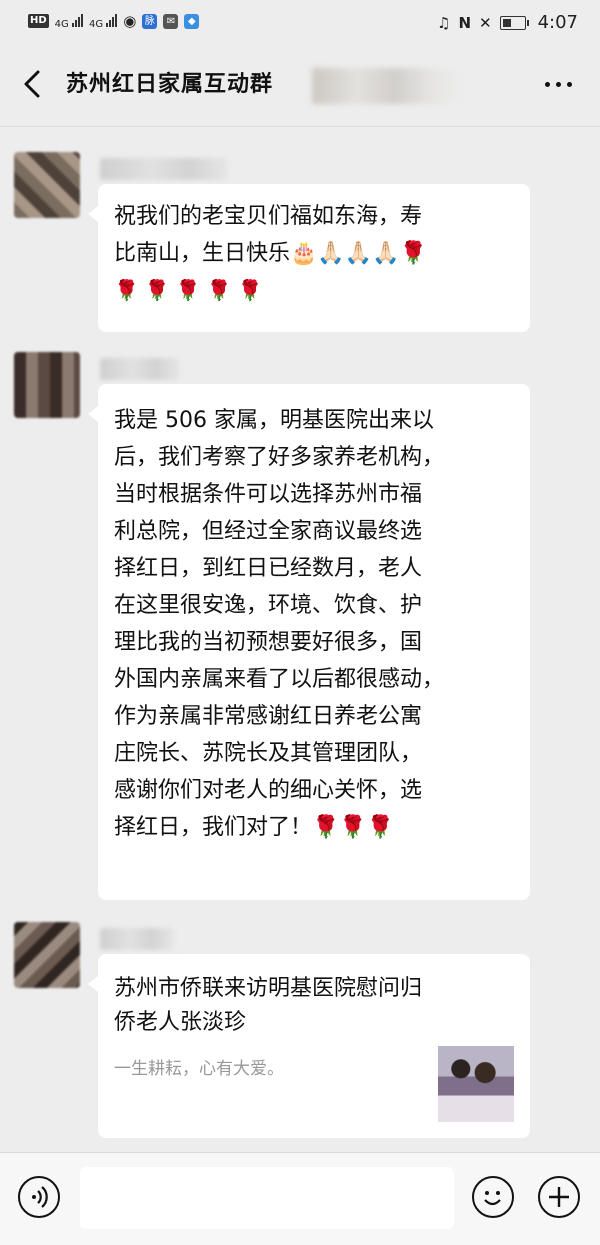 The width and height of the screenshot is (600, 1245). Describe the element at coordinates (309, 1046) in the screenshot. I see `link-card: 苏州市侨联来访明基医院慰问归 侨老人张淡珍 一生耕耘，心有大爱。` at that location.